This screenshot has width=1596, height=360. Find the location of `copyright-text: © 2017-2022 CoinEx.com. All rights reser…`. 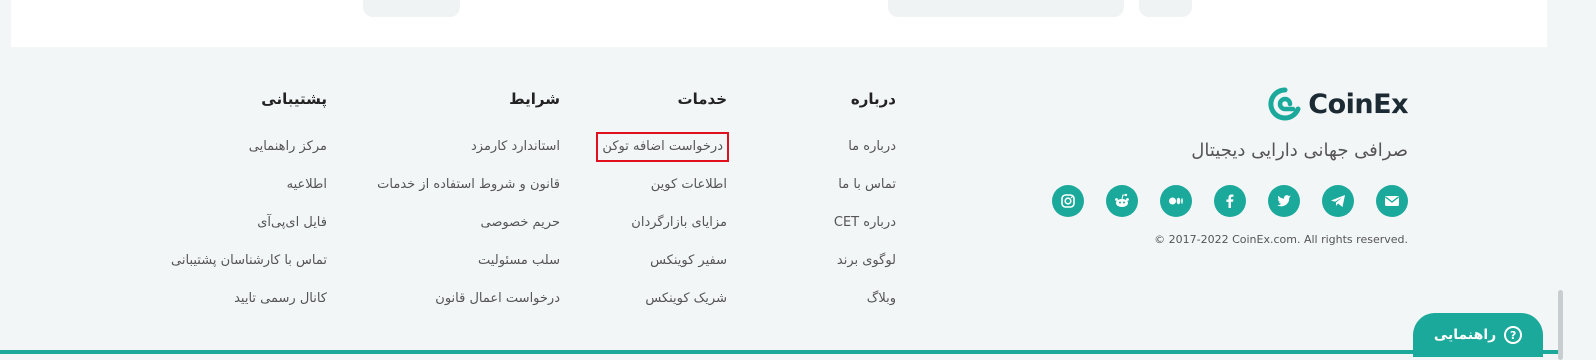

copyright-text: © 2017-2022 CoinEx.com. All rights reser… is located at coordinates (1281, 239).